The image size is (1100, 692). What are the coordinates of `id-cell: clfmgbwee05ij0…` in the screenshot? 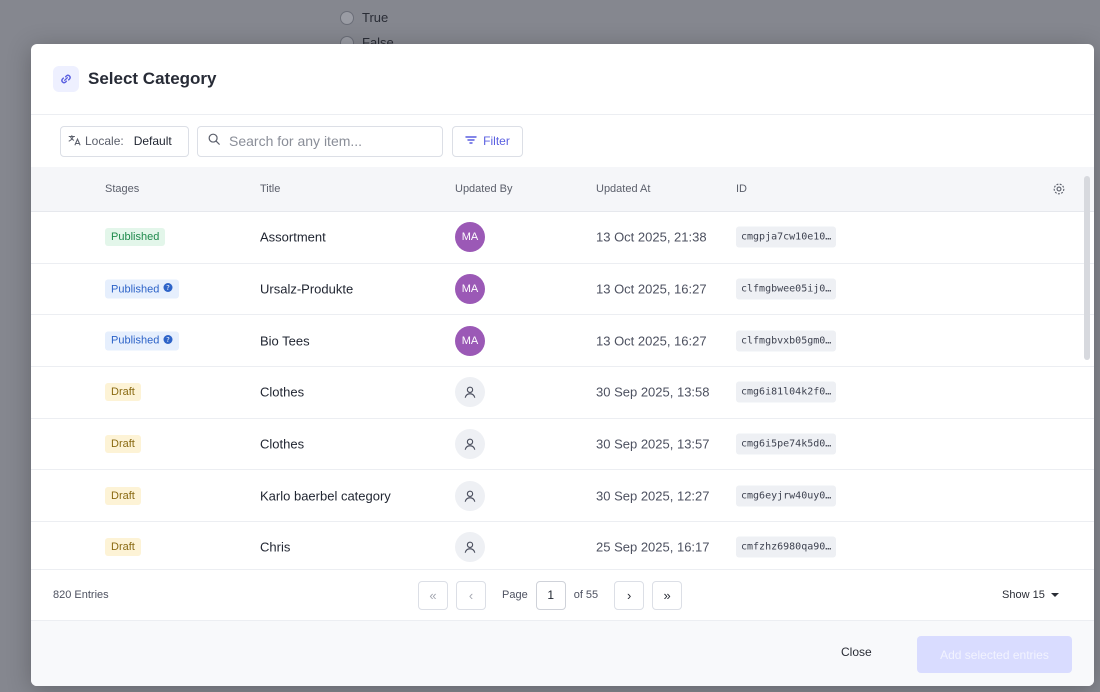 It's located at (786, 289).